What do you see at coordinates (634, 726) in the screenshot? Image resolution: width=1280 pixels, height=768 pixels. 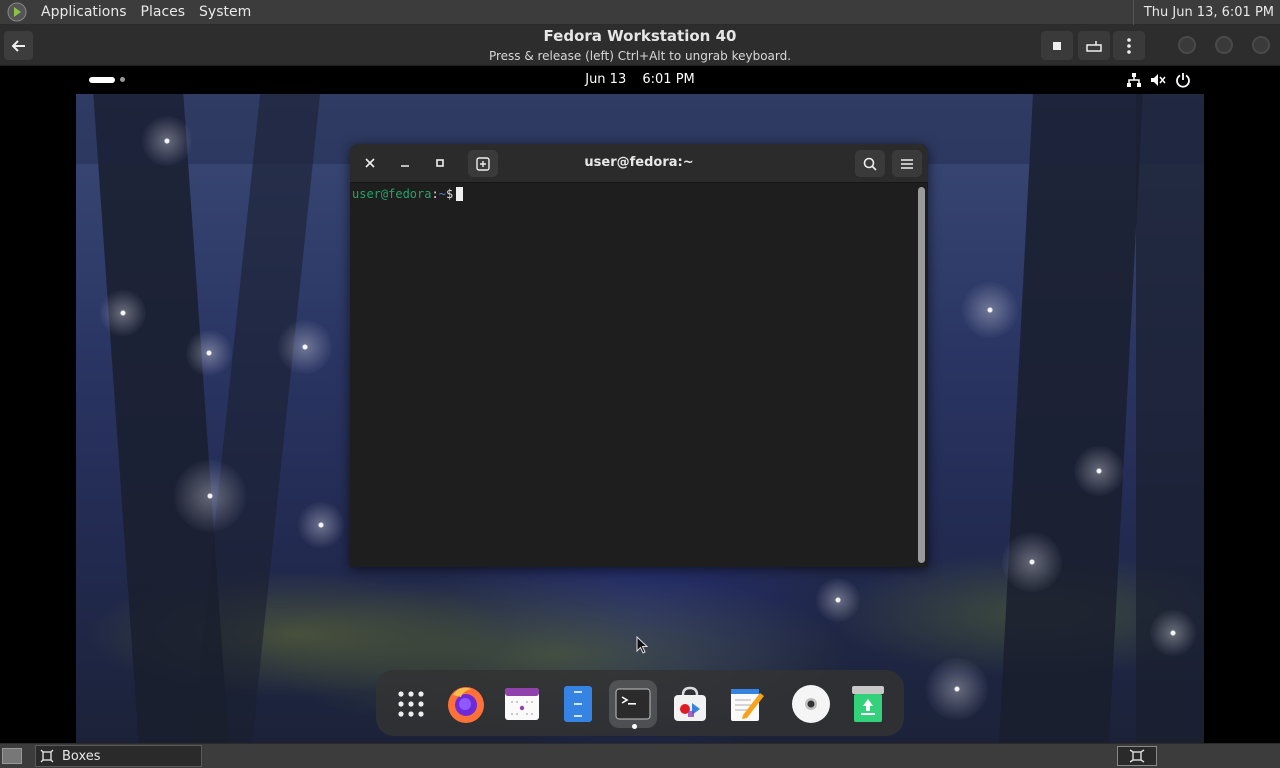 I see `terminal-running-indicator` at bounding box center [634, 726].